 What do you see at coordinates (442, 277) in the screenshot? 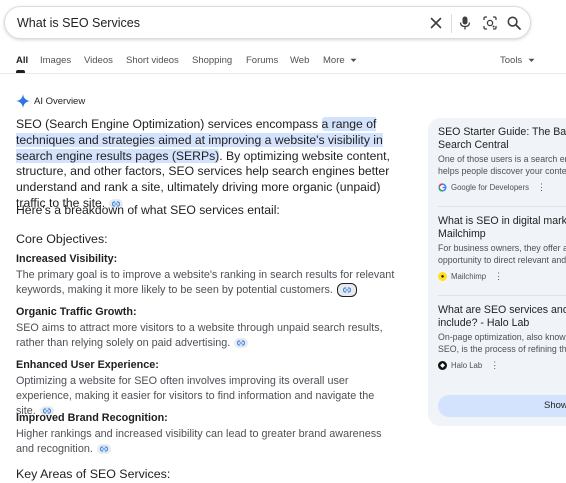
I see `mailchimp-icon: ●` at bounding box center [442, 277].